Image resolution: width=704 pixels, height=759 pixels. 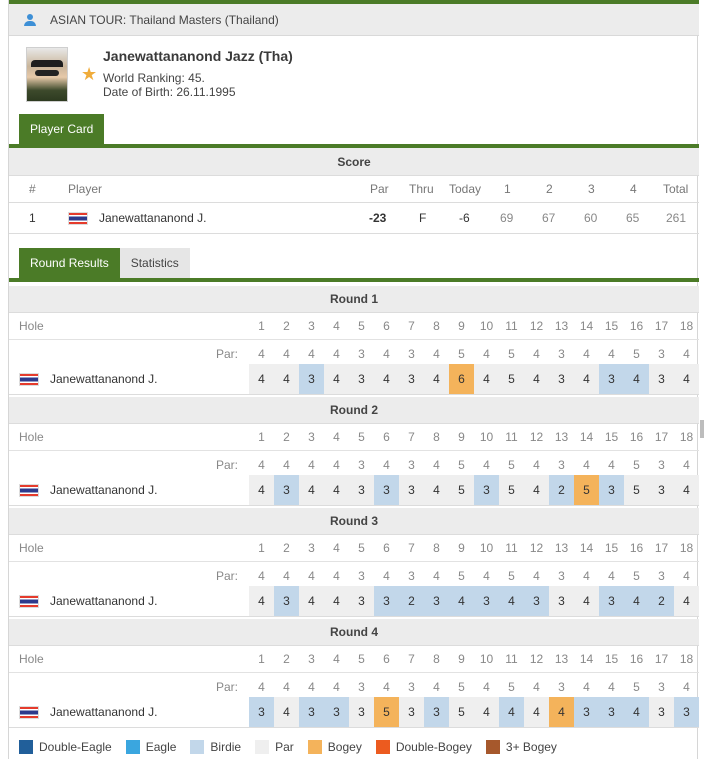 What do you see at coordinates (198, 56) in the screenshot?
I see `player-name: Janewattananond Jazz (Tha)` at bounding box center [198, 56].